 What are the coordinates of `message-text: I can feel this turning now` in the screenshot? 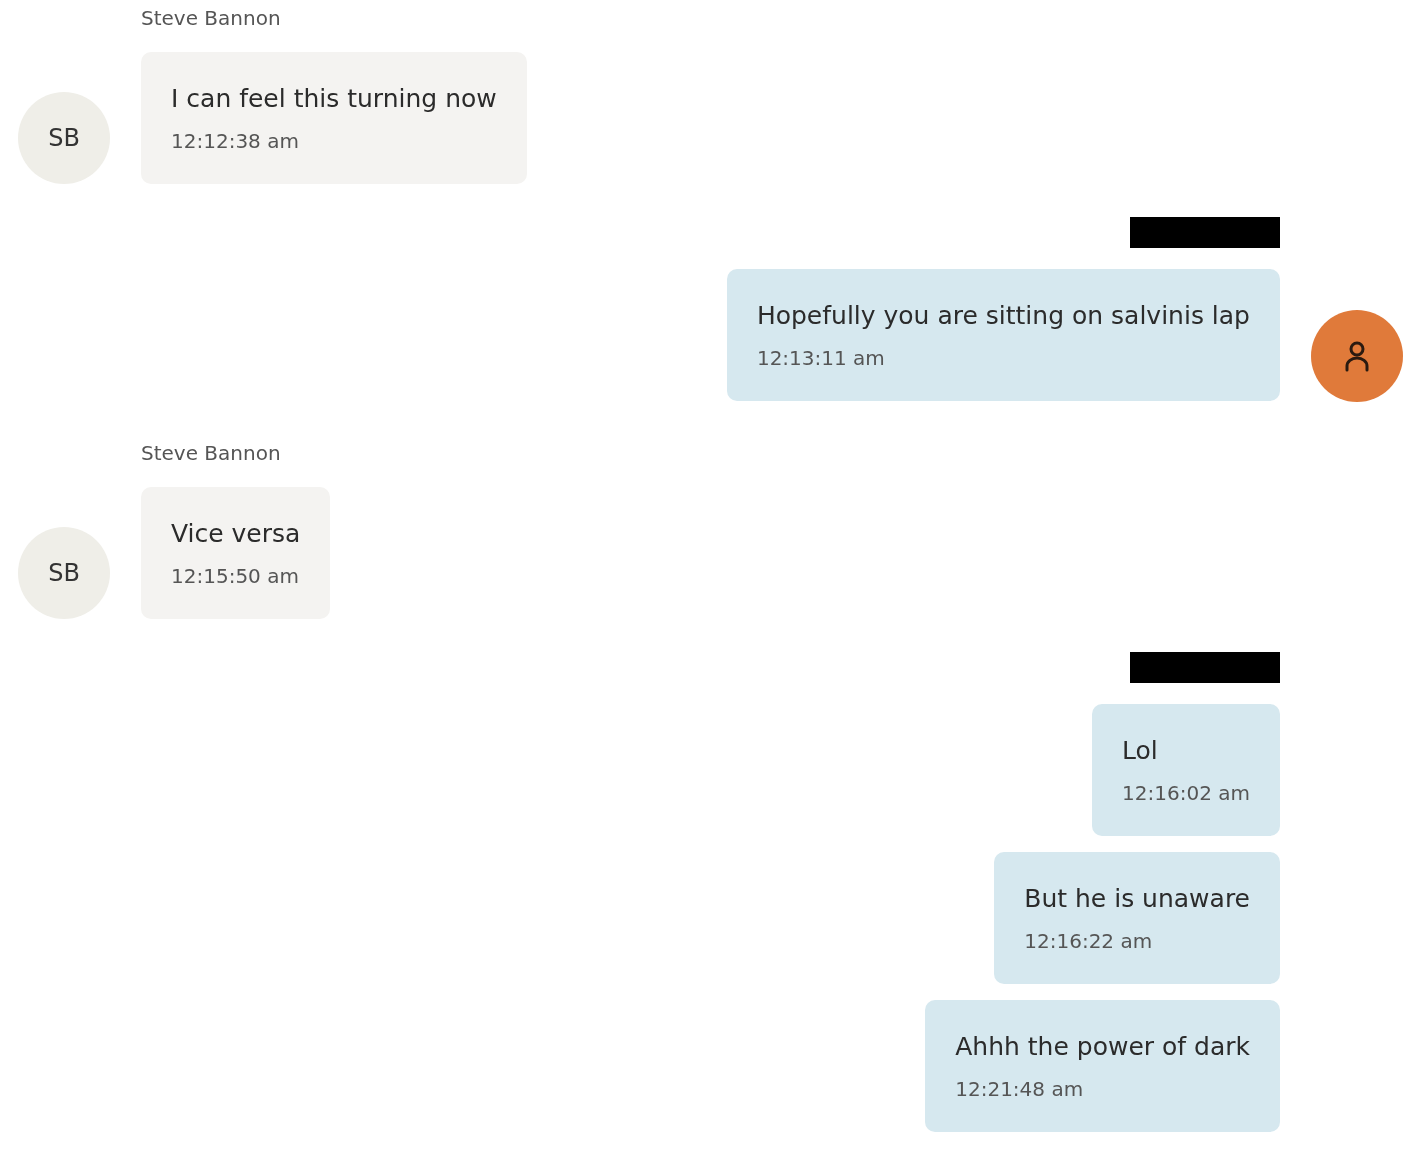 It's located at (334, 99).